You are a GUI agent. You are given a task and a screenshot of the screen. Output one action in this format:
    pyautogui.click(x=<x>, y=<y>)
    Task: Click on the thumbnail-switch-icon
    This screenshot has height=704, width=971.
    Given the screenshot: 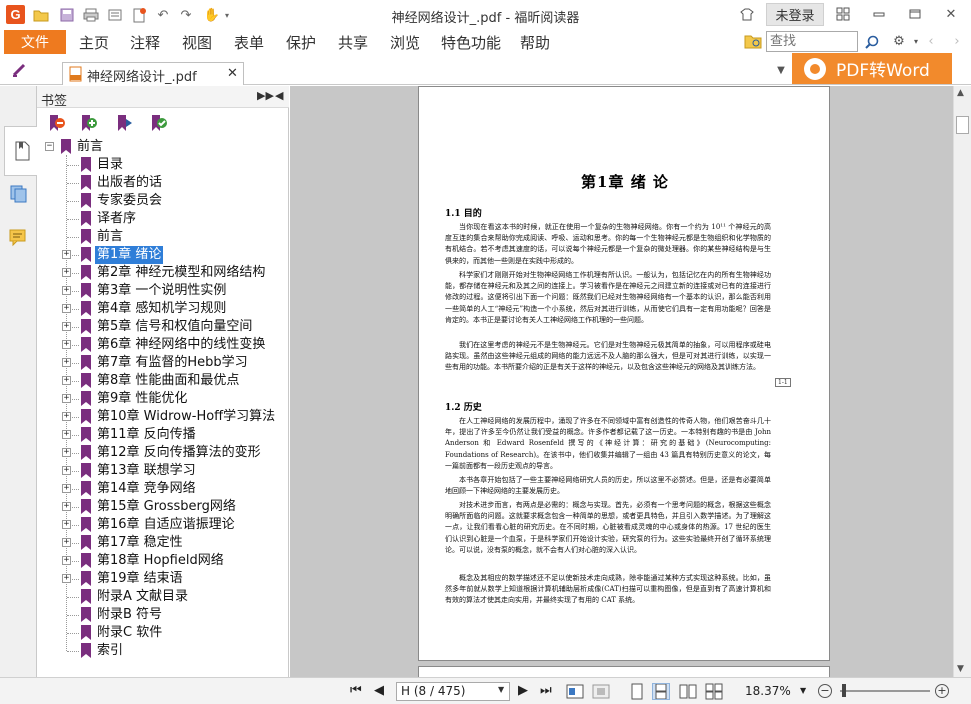 What is the action you would take?
    pyautogui.click(x=19, y=70)
    